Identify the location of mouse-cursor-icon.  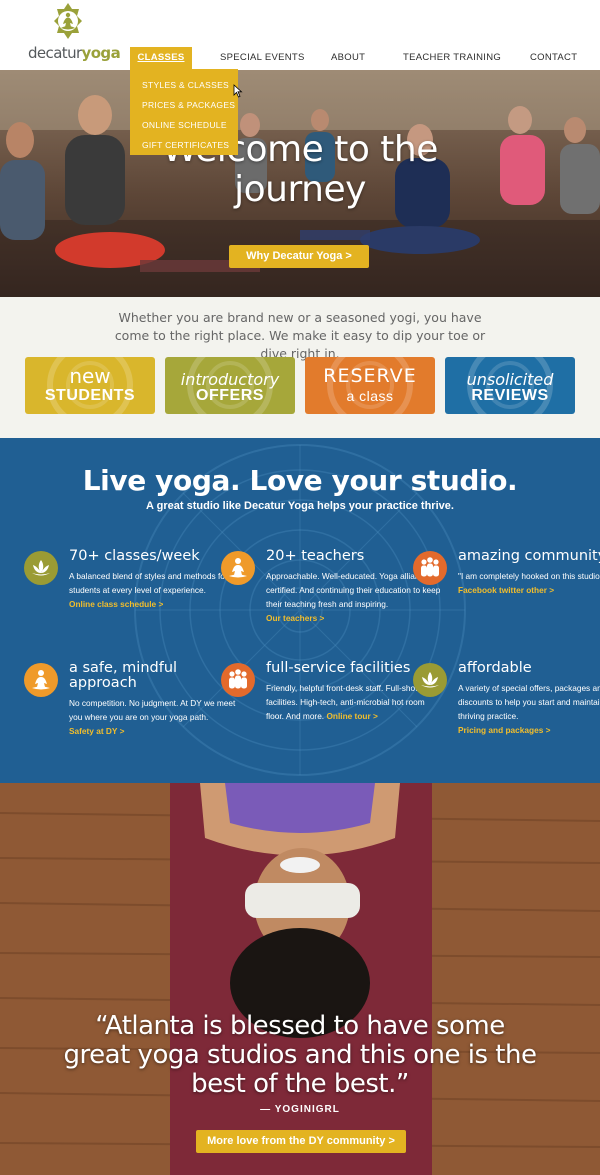
(238, 91).